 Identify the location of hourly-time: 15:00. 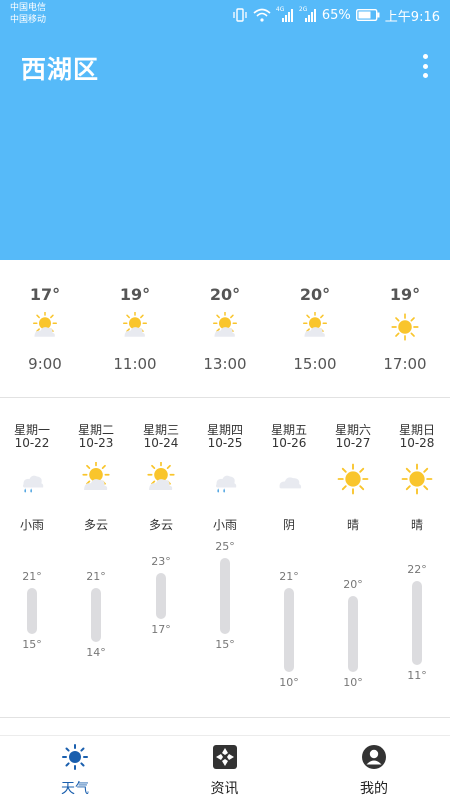
(315, 364).